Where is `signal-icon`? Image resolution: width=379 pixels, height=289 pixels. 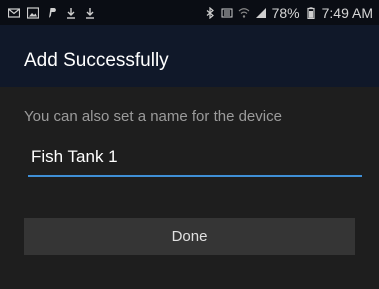 signal-icon is located at coordinates (261, 13).